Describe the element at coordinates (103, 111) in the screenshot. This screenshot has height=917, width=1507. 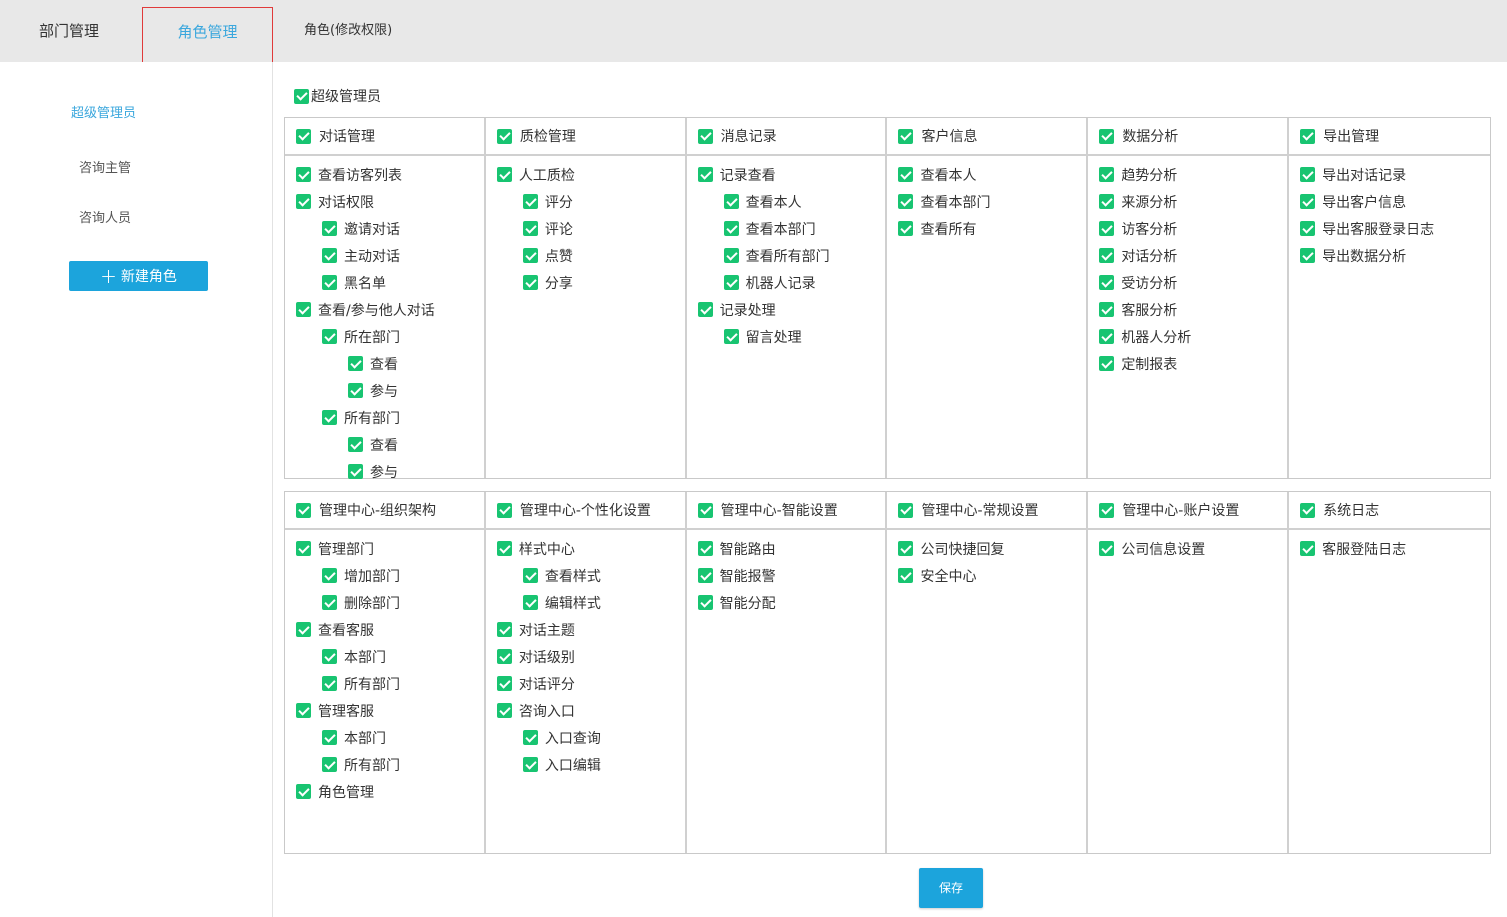
I see `role-item-super-admin: 超级管理员` at that location.